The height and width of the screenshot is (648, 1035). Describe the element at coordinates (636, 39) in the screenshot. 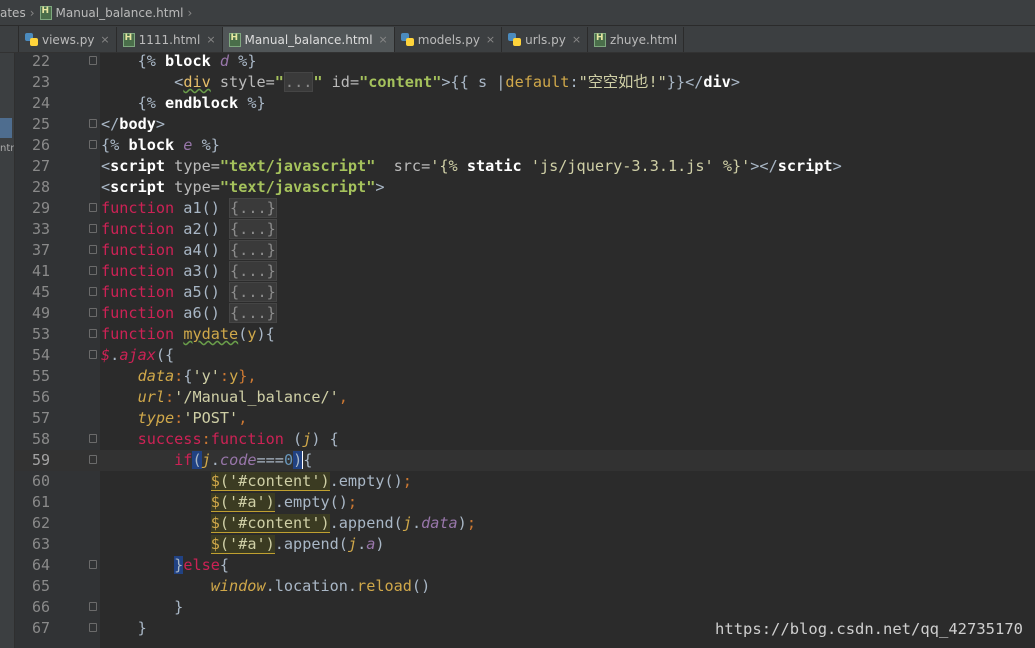

I see `tab-zhuye-html: zhuye.html` at that location.